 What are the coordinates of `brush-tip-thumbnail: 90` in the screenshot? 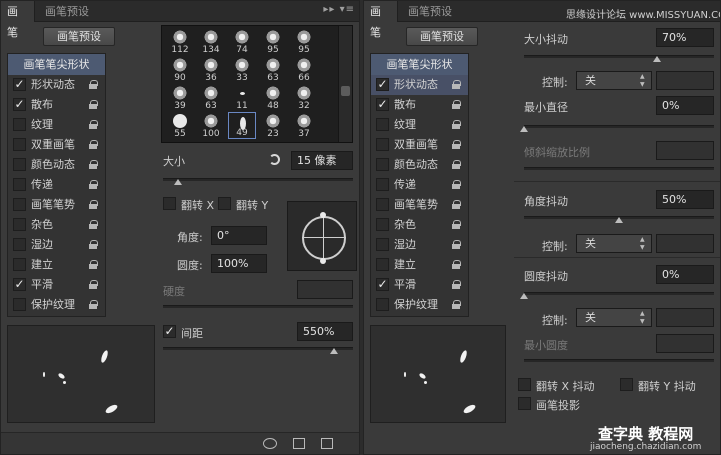 It's located at (180, 69).